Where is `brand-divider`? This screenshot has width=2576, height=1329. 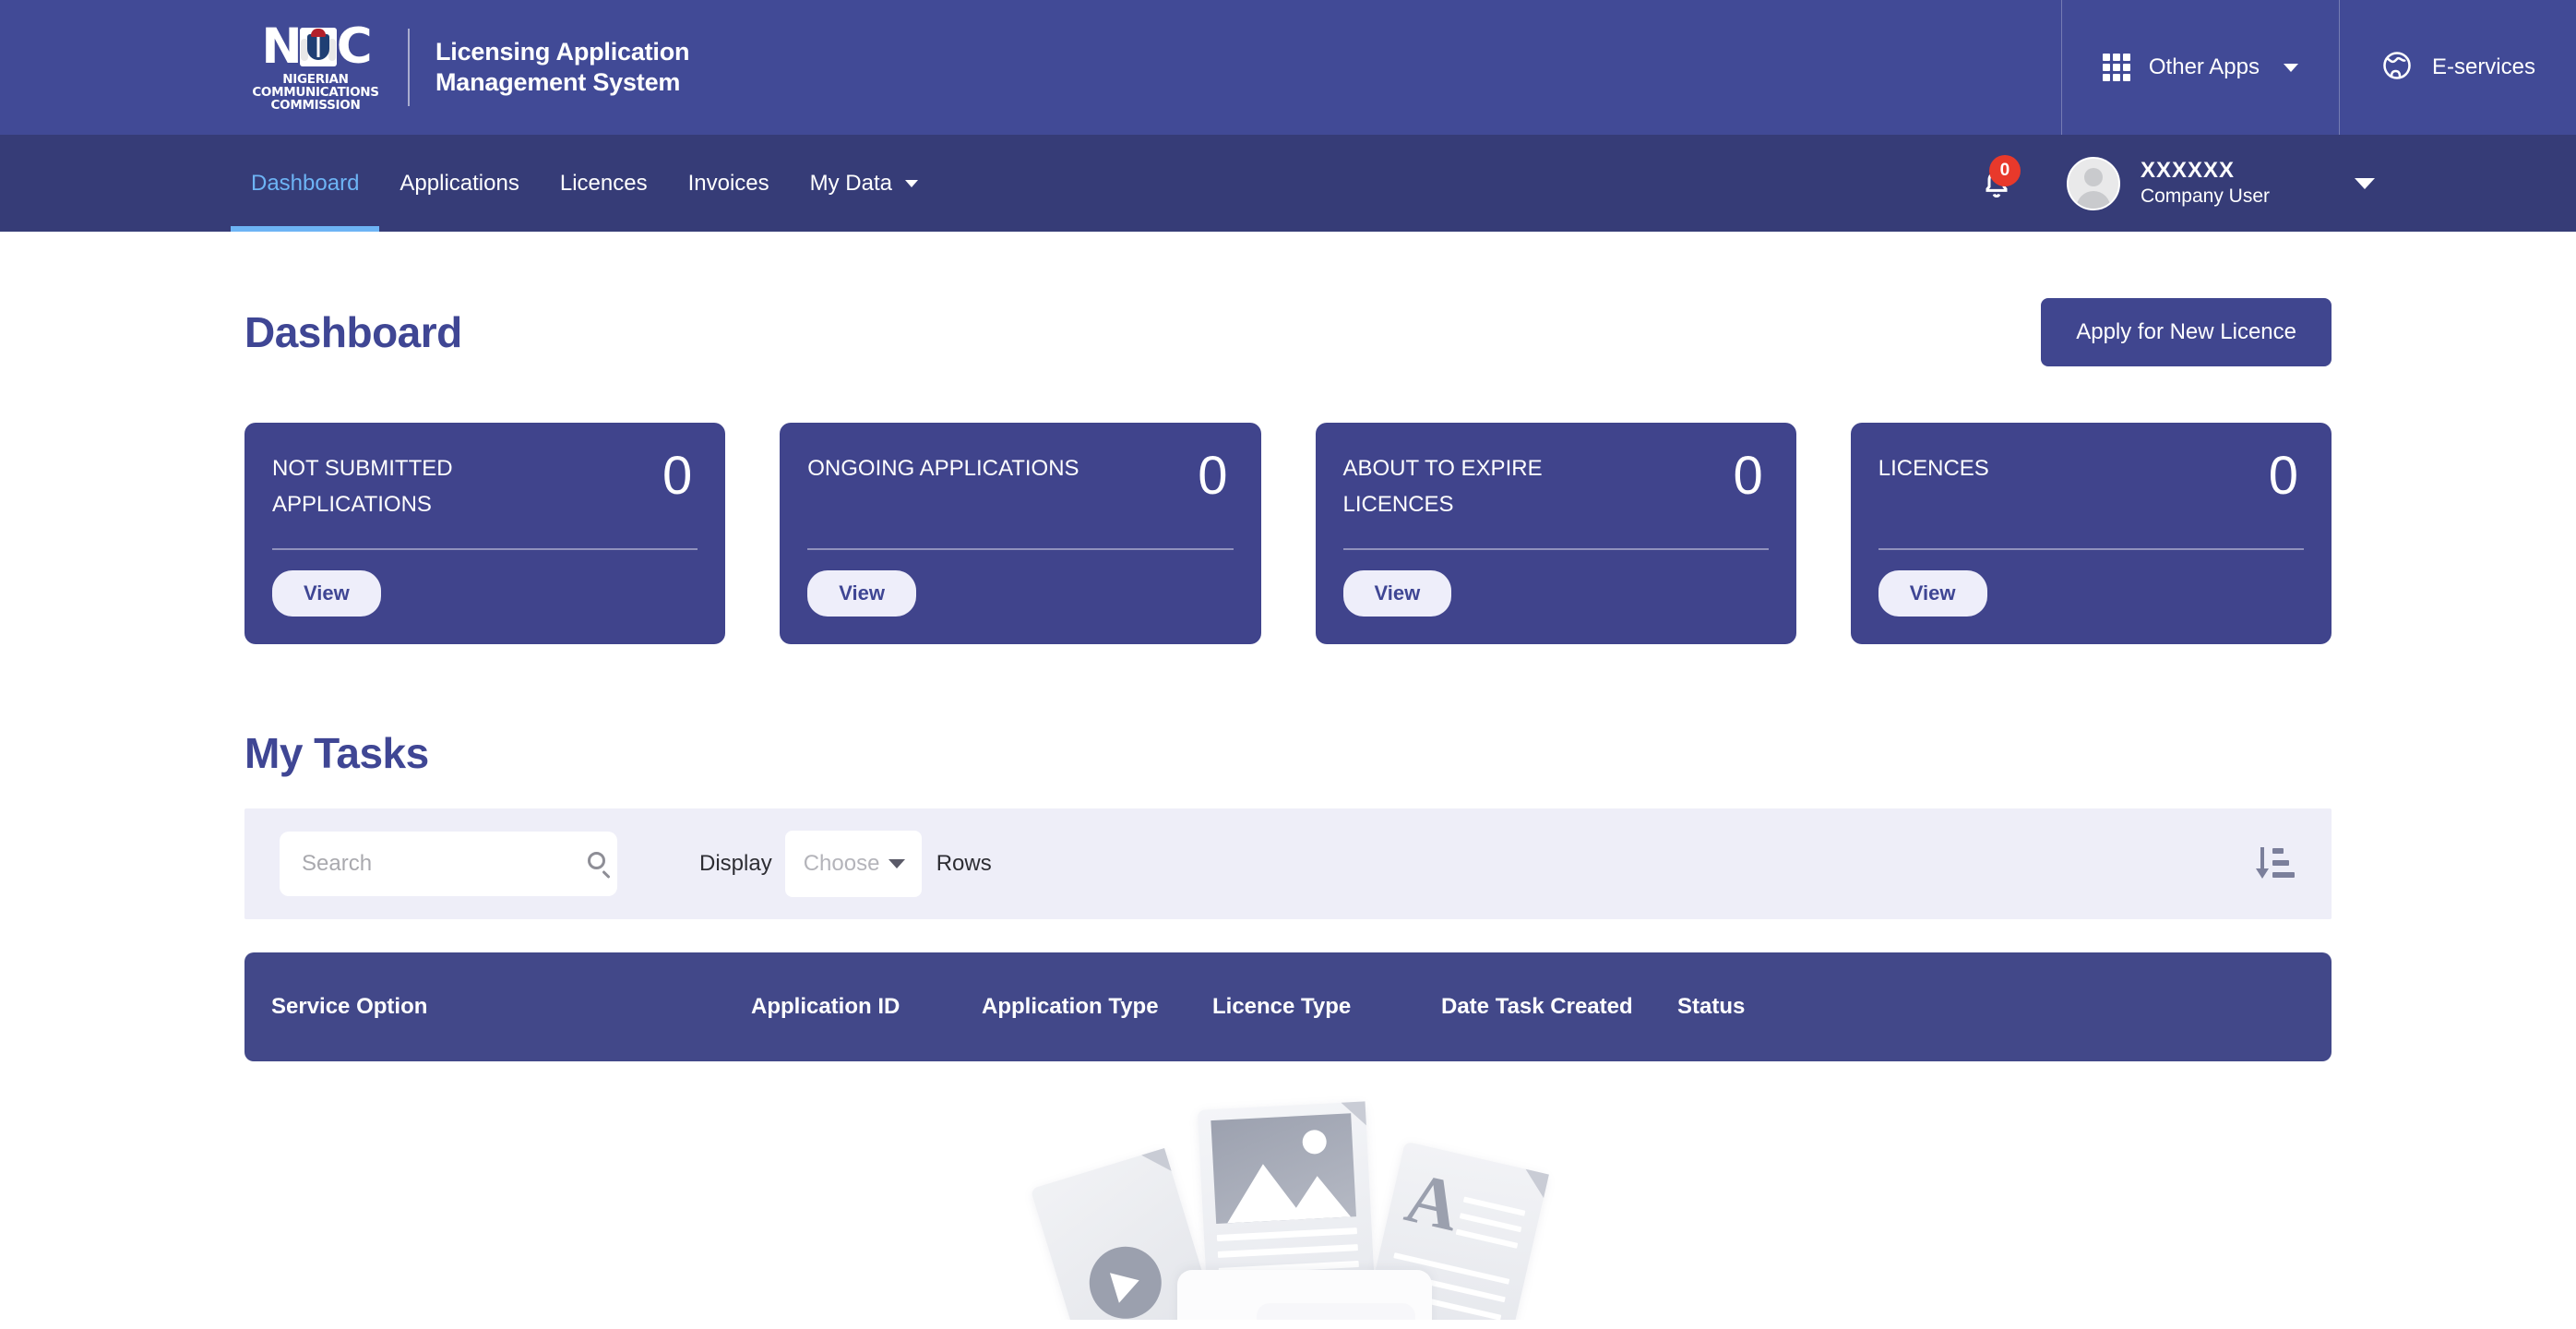 brand-divider is located at coordinates (409, 68).